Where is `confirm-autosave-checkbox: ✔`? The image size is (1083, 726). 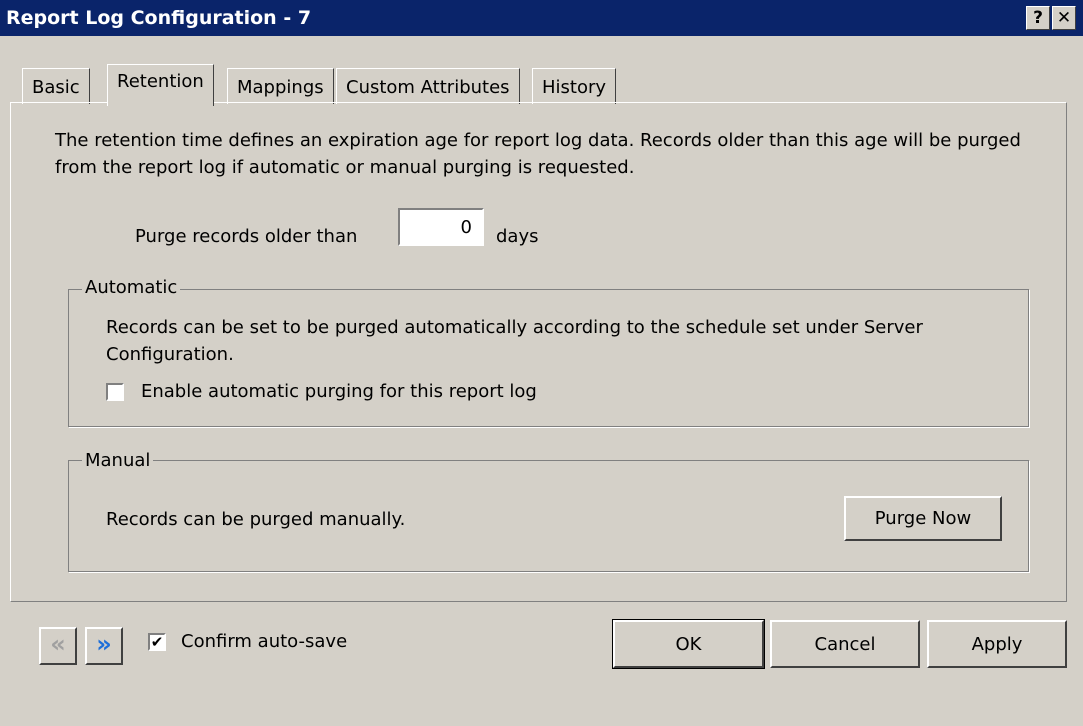 confirm-autosave-checkbox: ✔ is located at coordinates (157, 642).